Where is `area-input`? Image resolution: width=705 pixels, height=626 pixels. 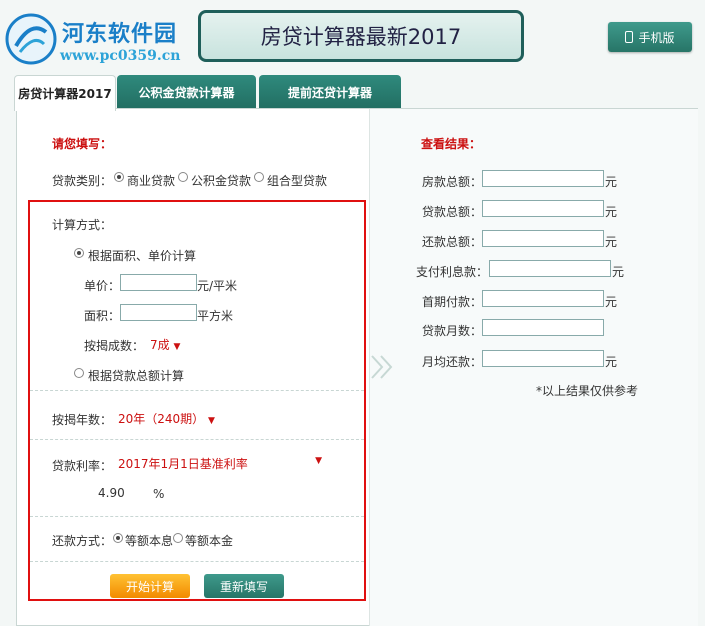
area-input is located at coordinates (158, 312).